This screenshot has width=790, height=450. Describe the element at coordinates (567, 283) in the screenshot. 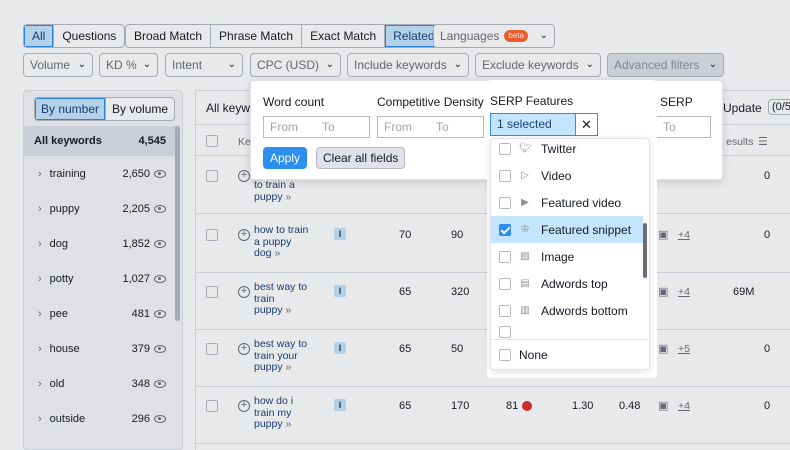

I see `serp-option-adwords-top: ▤ Adwords top` at that location.